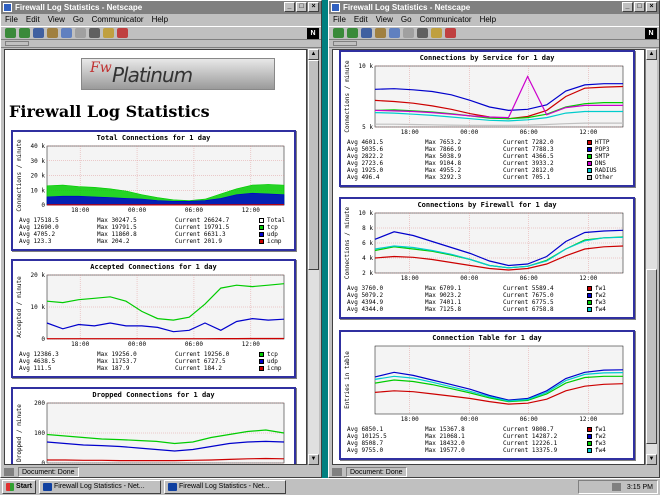  Describe the element at coordinates (367, 258) in the screenshot. I see `y-tick-label: 4 k` at that location.